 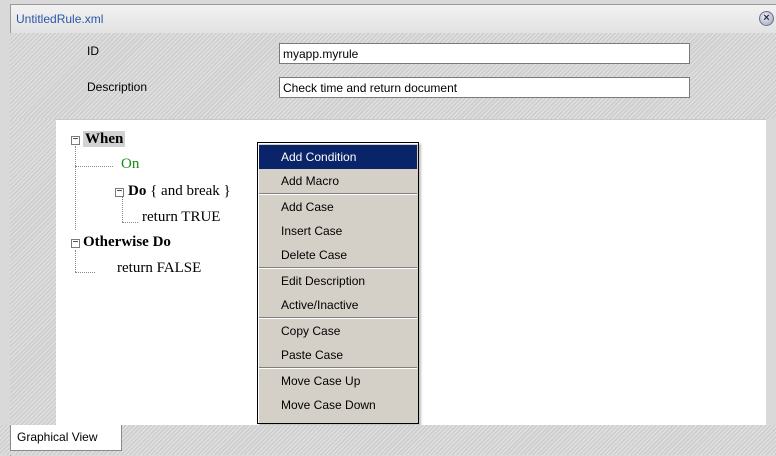 I want to click on menu-item-edit-description: Edit Description, so click(x=338, y=281).